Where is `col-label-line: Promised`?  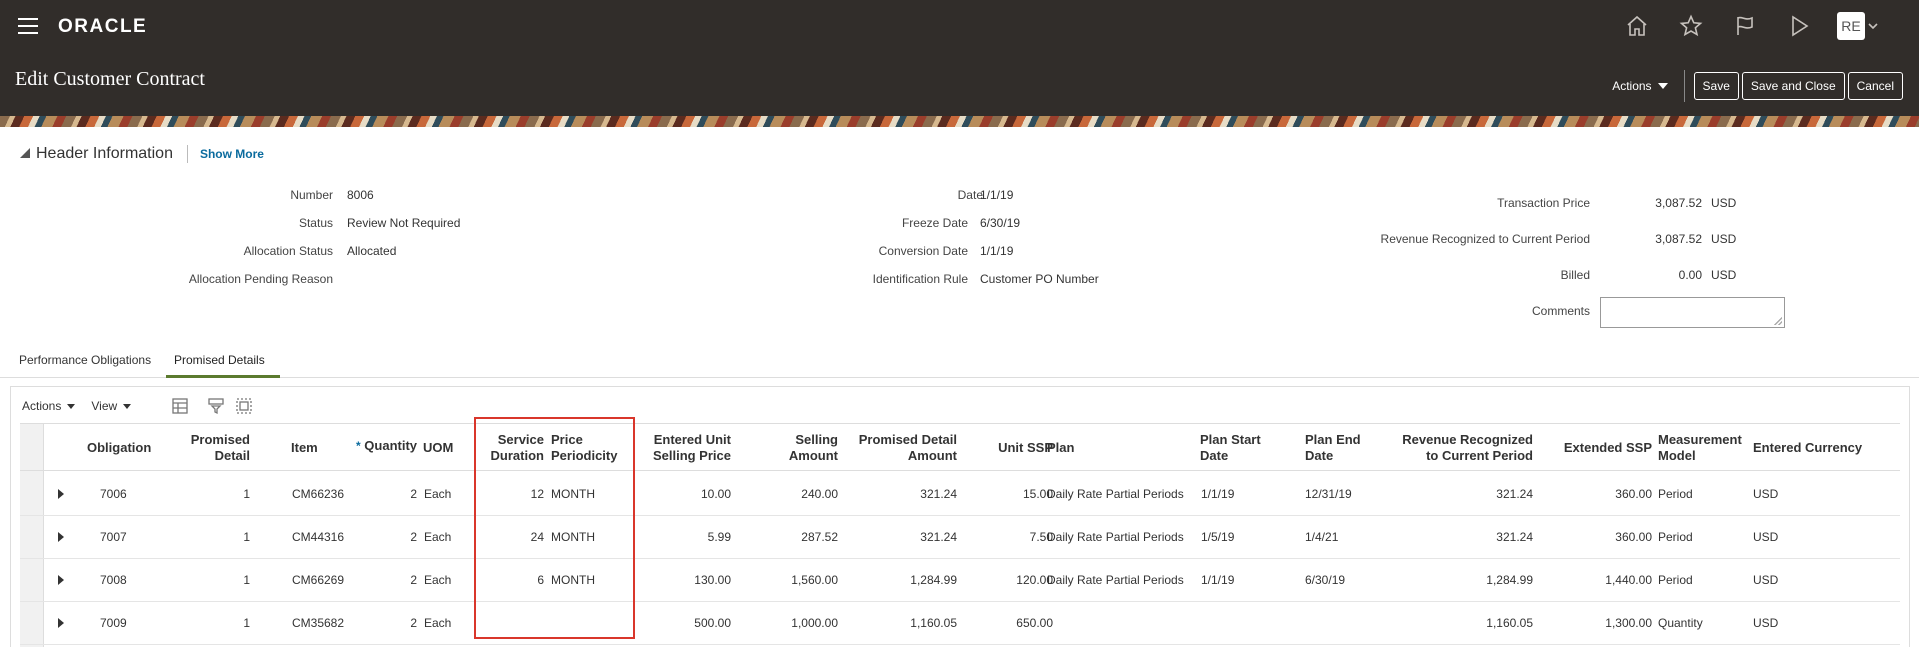
col-label-line: Promised is located at coordinates (220, 439).